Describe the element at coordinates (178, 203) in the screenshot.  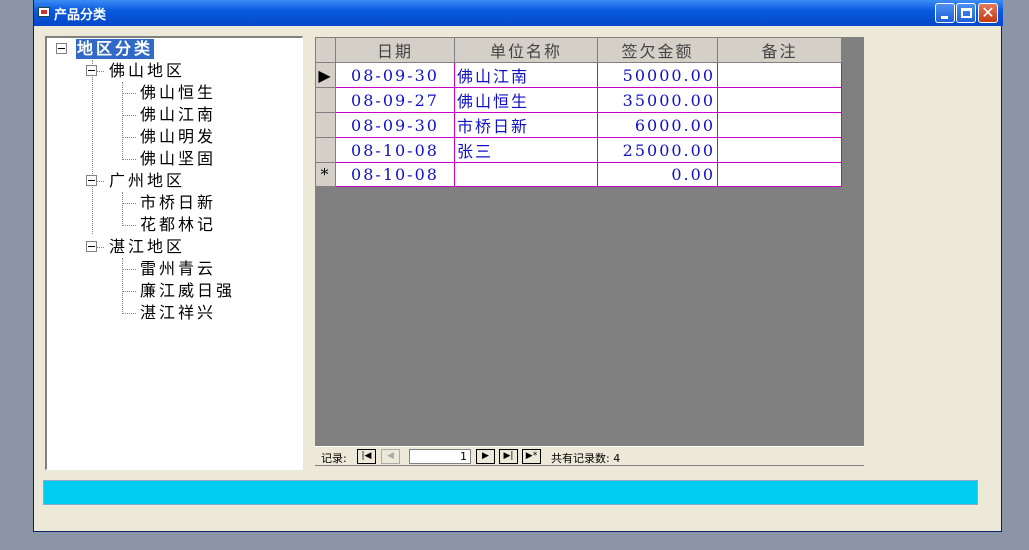
I see `tree-item: 市桥日新` at that location.